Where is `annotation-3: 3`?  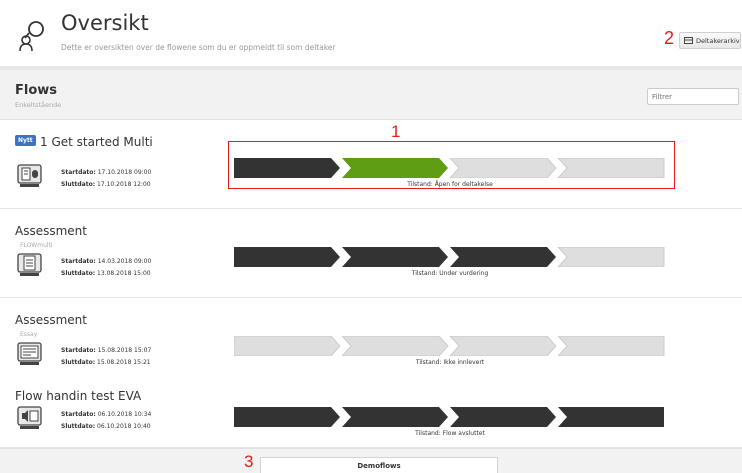
annotation-3: 3 is located at coordinates (249, 461).